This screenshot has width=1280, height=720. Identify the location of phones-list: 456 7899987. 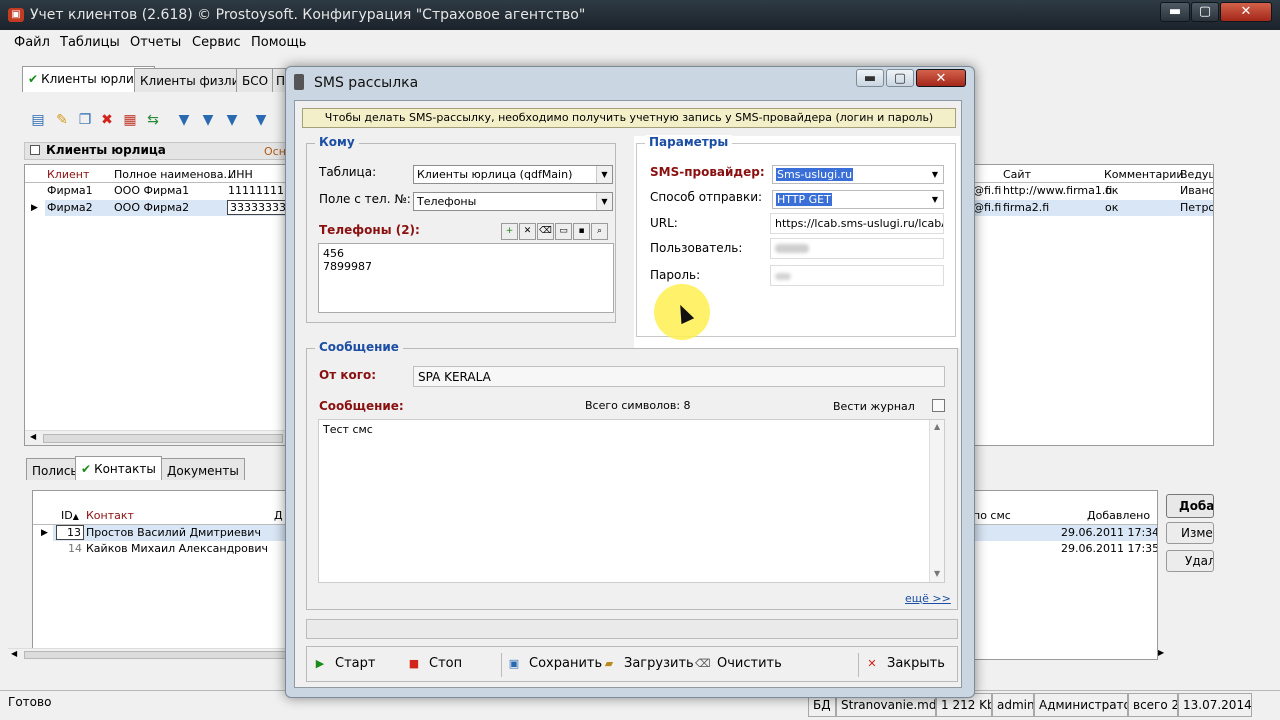
(466, 278).